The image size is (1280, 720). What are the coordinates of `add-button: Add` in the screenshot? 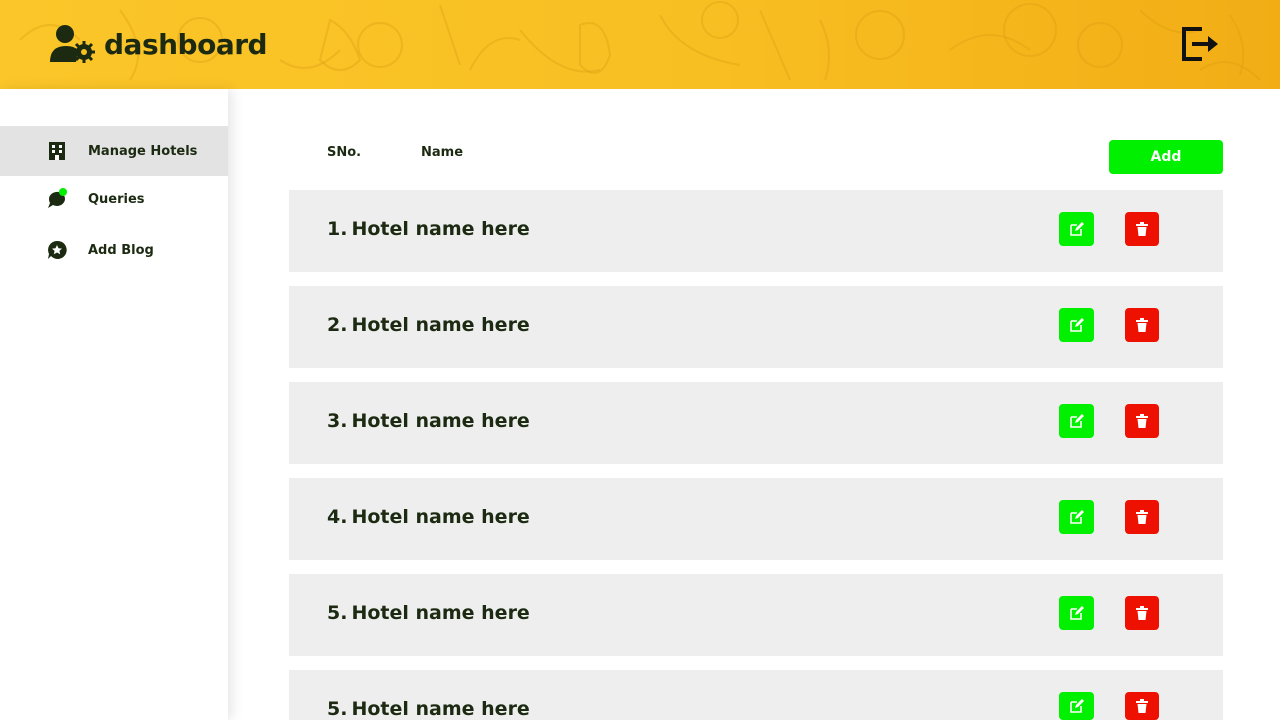 It's located at (1166, 157).